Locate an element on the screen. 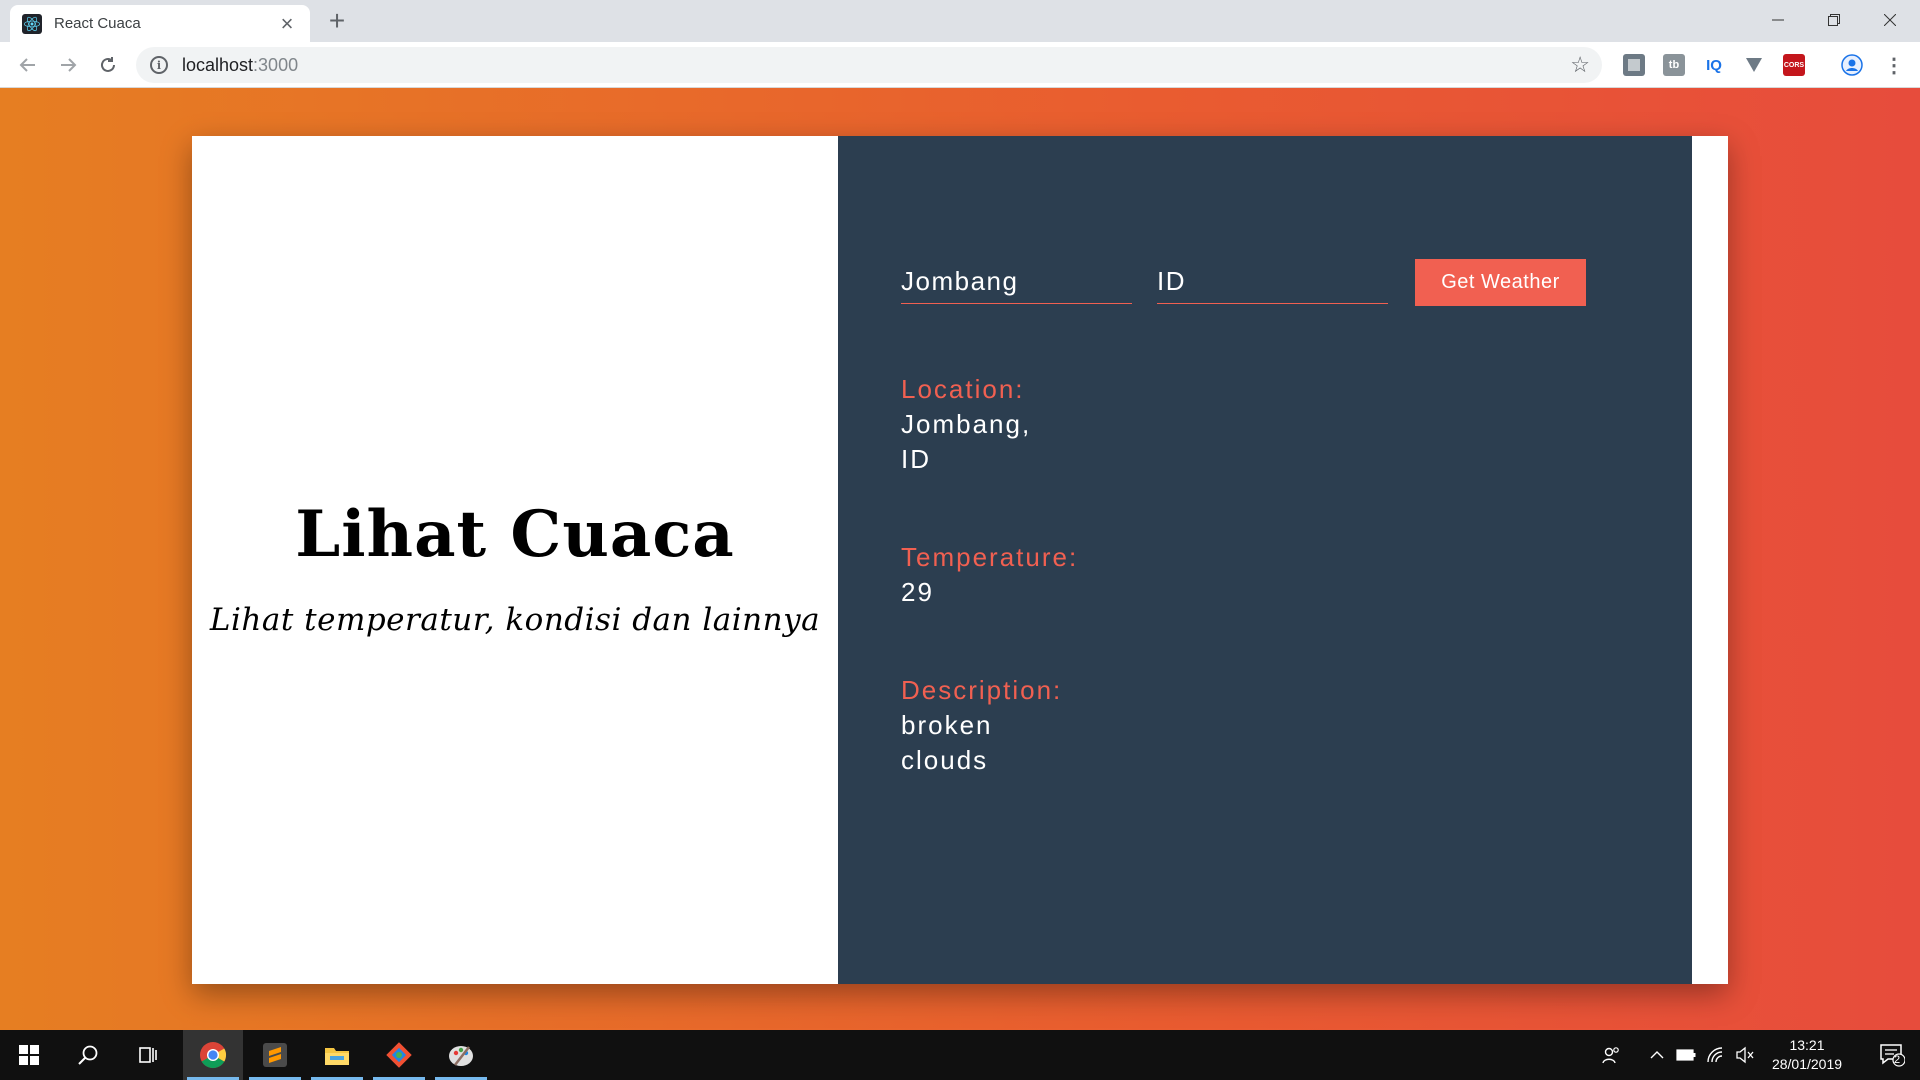 This screenshot has height=1080, width=1920. taskbar: 13:21 28/01/2019 2 is located at coordinates (960, 1055).